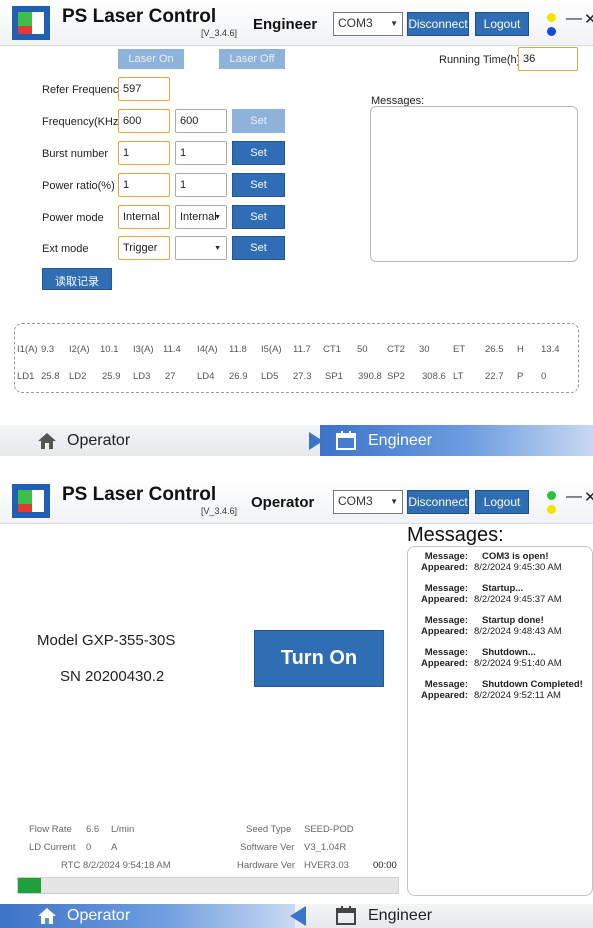 The image size is (593, 928). I want to click on arrow-left-icon, so click(298, 916).